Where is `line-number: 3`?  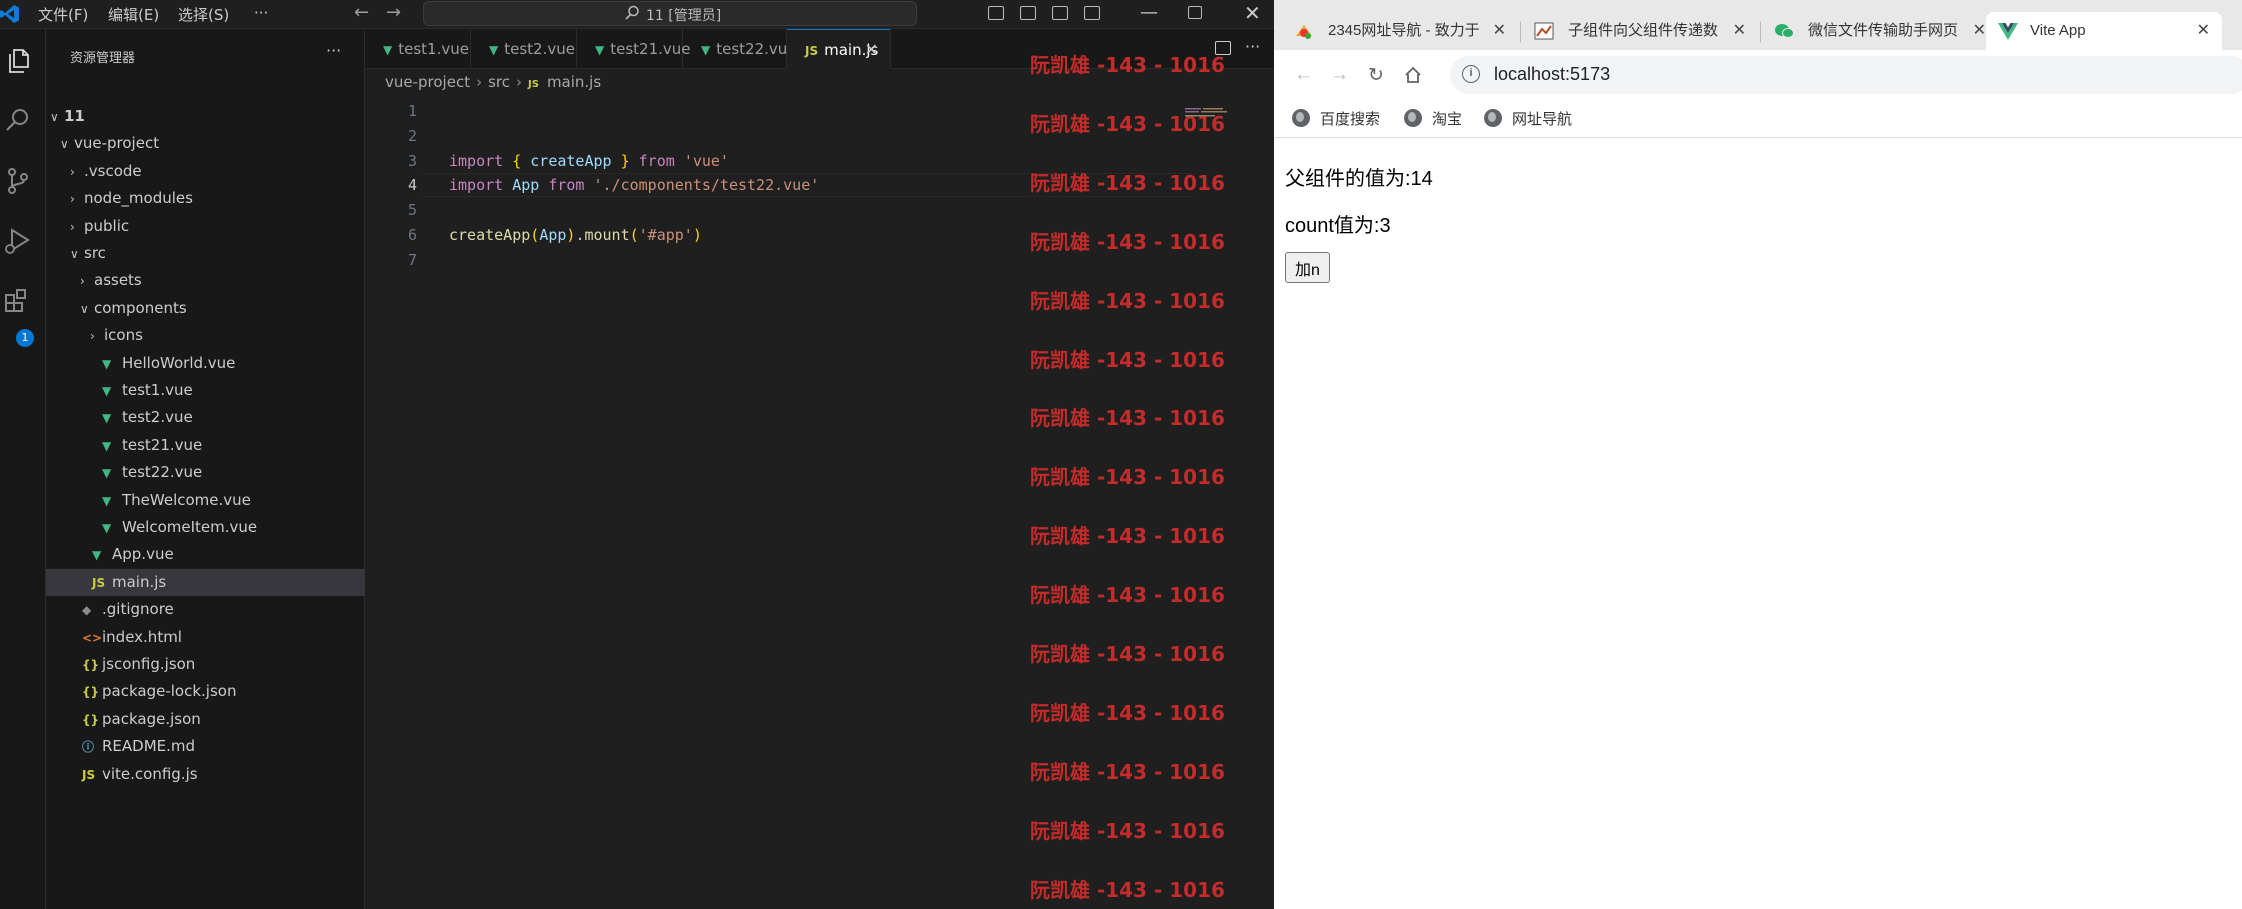 line-number: 3 is located at coordinates (412, 160).